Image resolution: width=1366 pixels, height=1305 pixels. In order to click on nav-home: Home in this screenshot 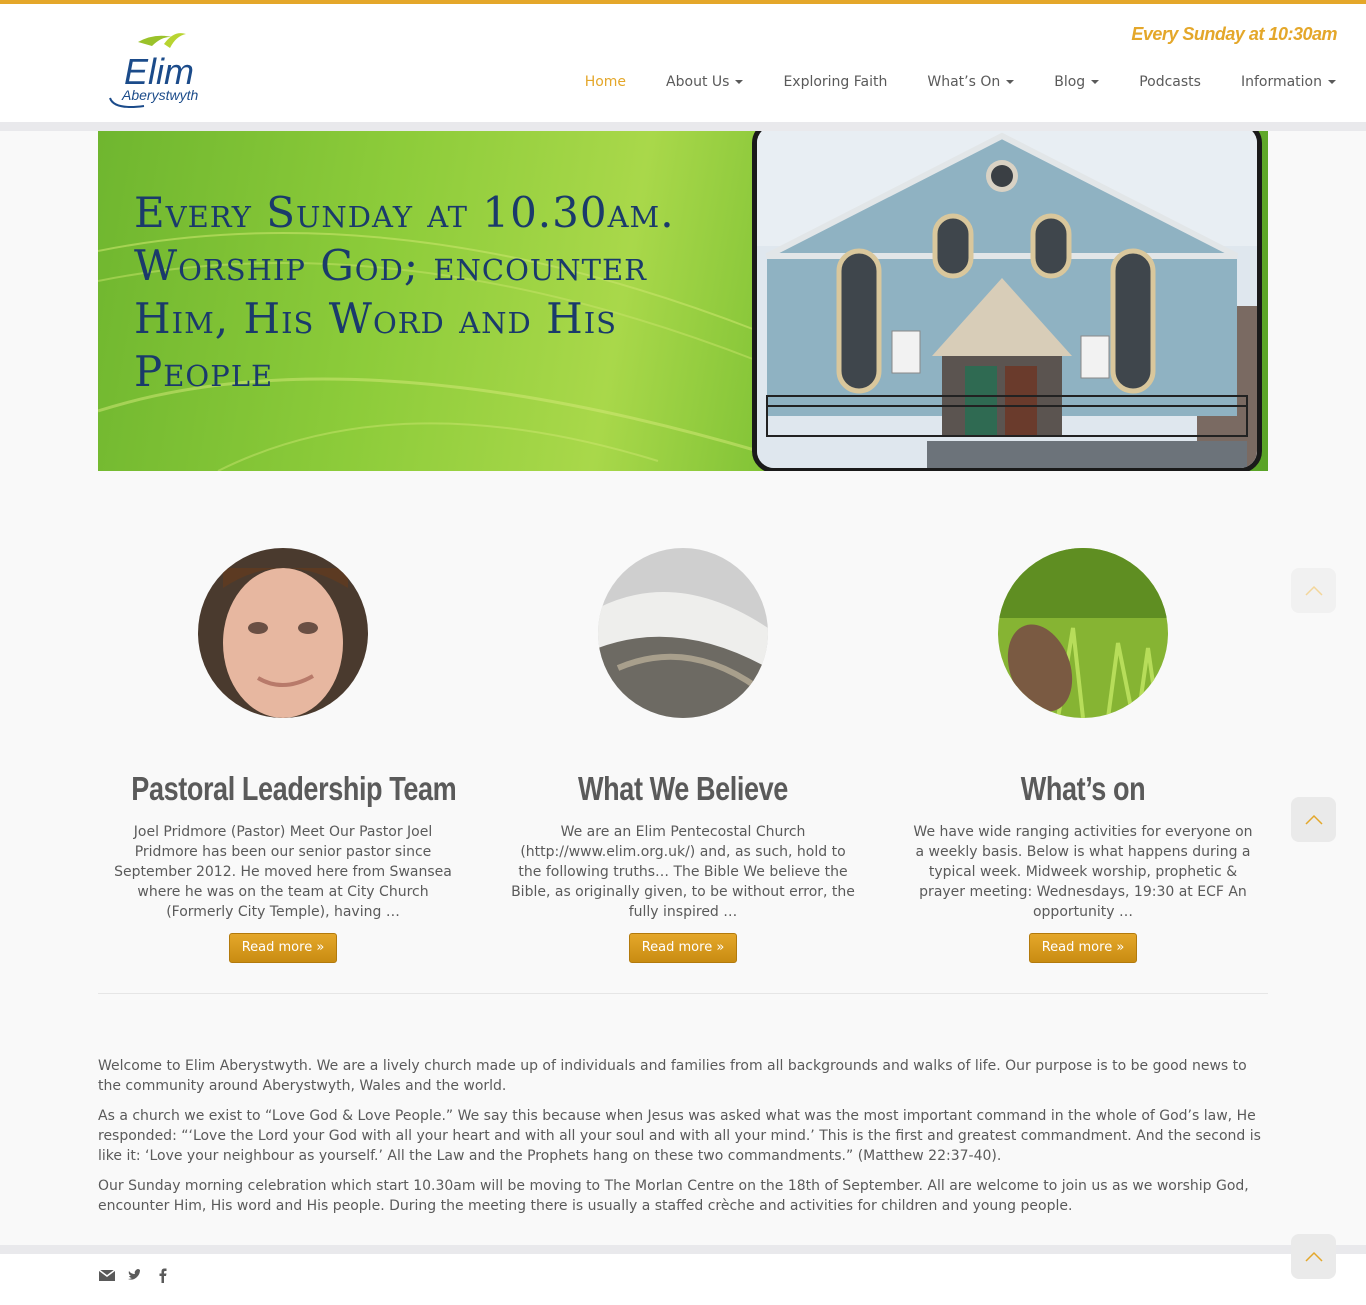, I will do `click(605, 82)`.